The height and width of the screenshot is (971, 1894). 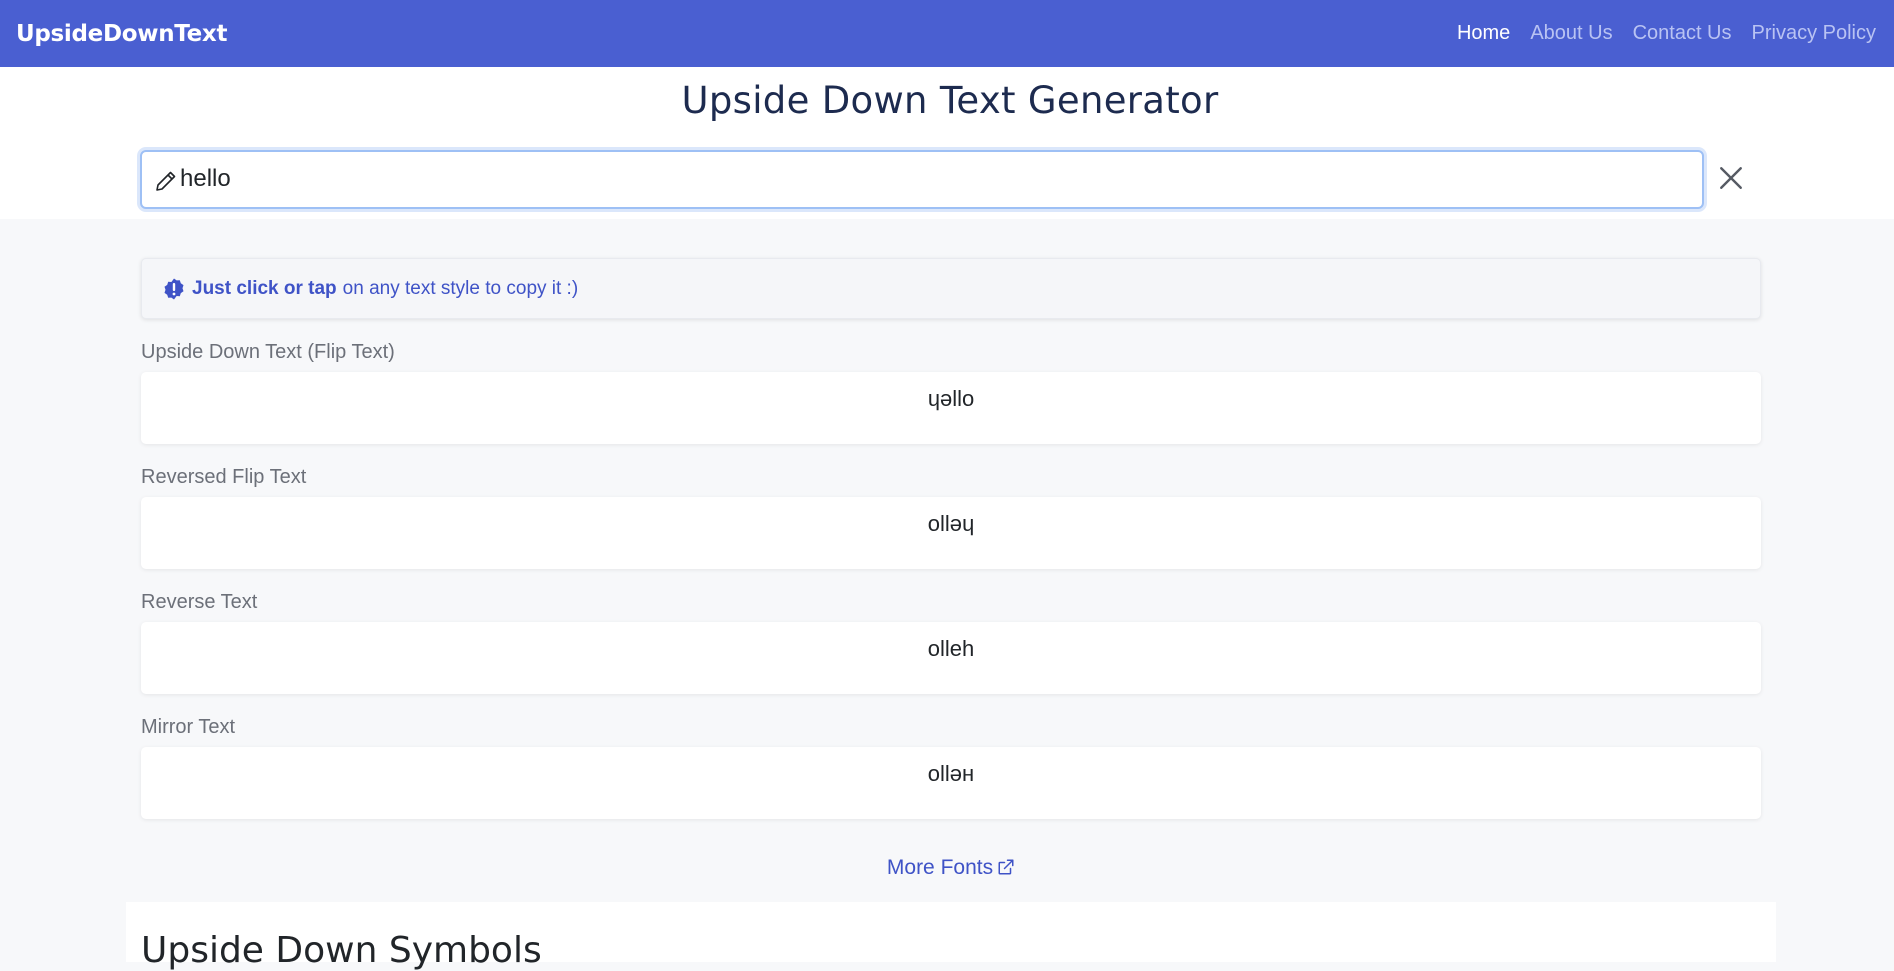 What do you see at coordinates (1814, 33) in the screenshot?
I see `nav-link-privacy-policy: Privacy Policy` at bounding box center [1814, 33].